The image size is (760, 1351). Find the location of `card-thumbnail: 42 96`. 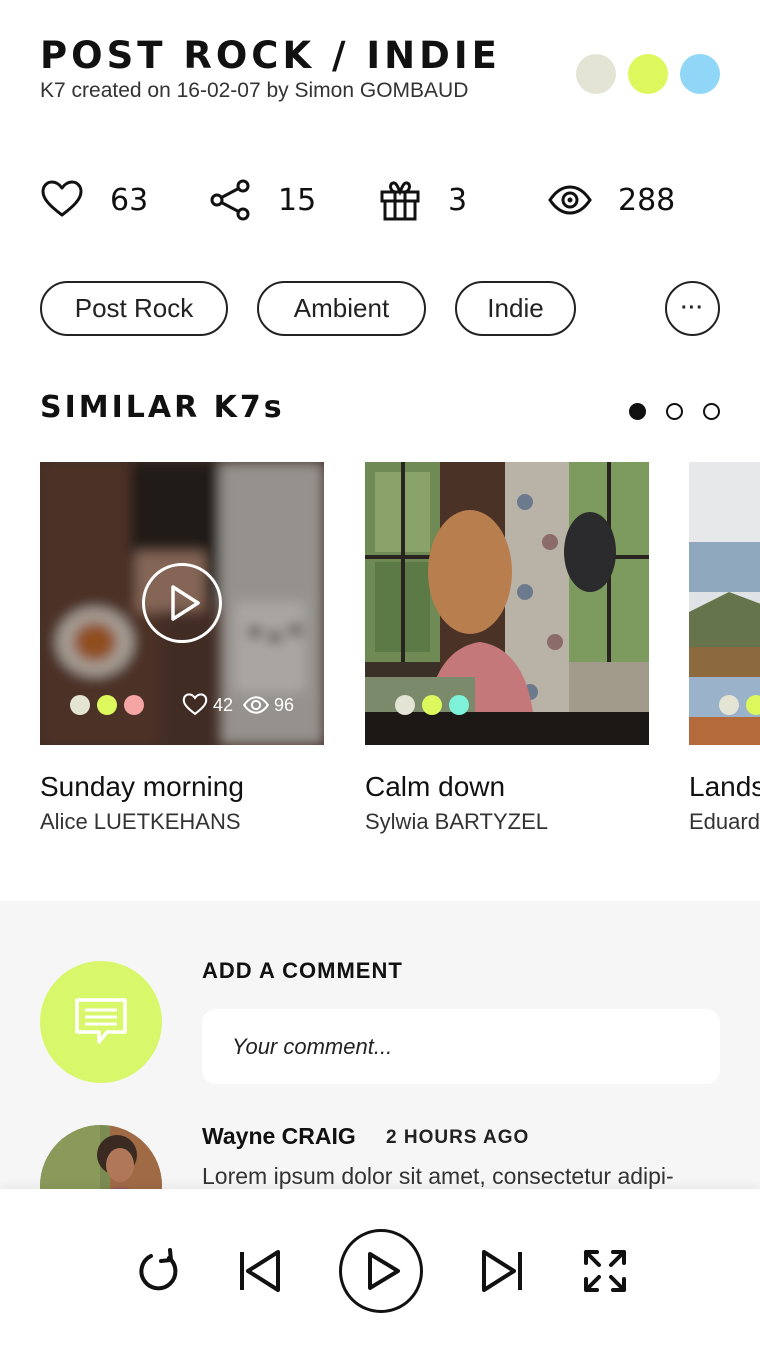

card-thumbnail: 42 96 is located at coordinates (182, 603).